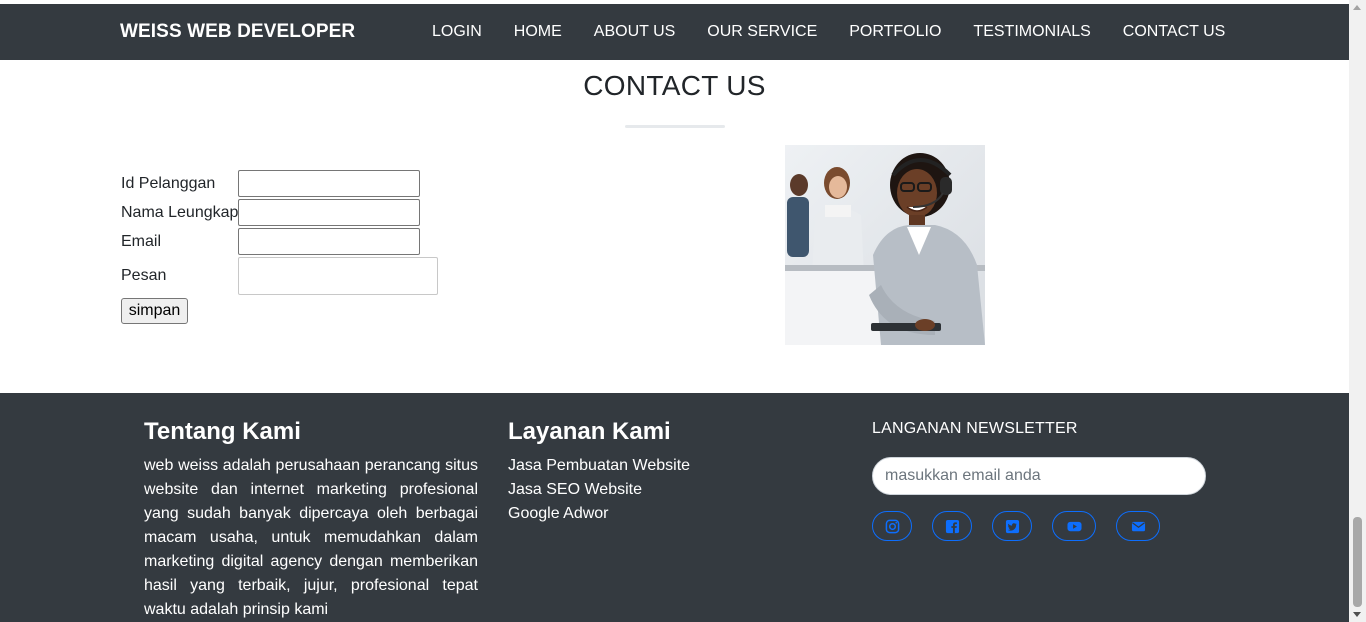 This screenshot has width=1366, height=622. I want to click on id-row: Id Pelanggan, so click(270, 183).